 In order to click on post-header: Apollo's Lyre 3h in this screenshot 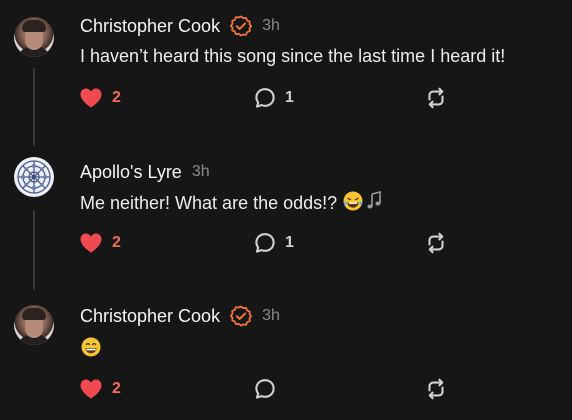, I will do `click(145, 172)`.